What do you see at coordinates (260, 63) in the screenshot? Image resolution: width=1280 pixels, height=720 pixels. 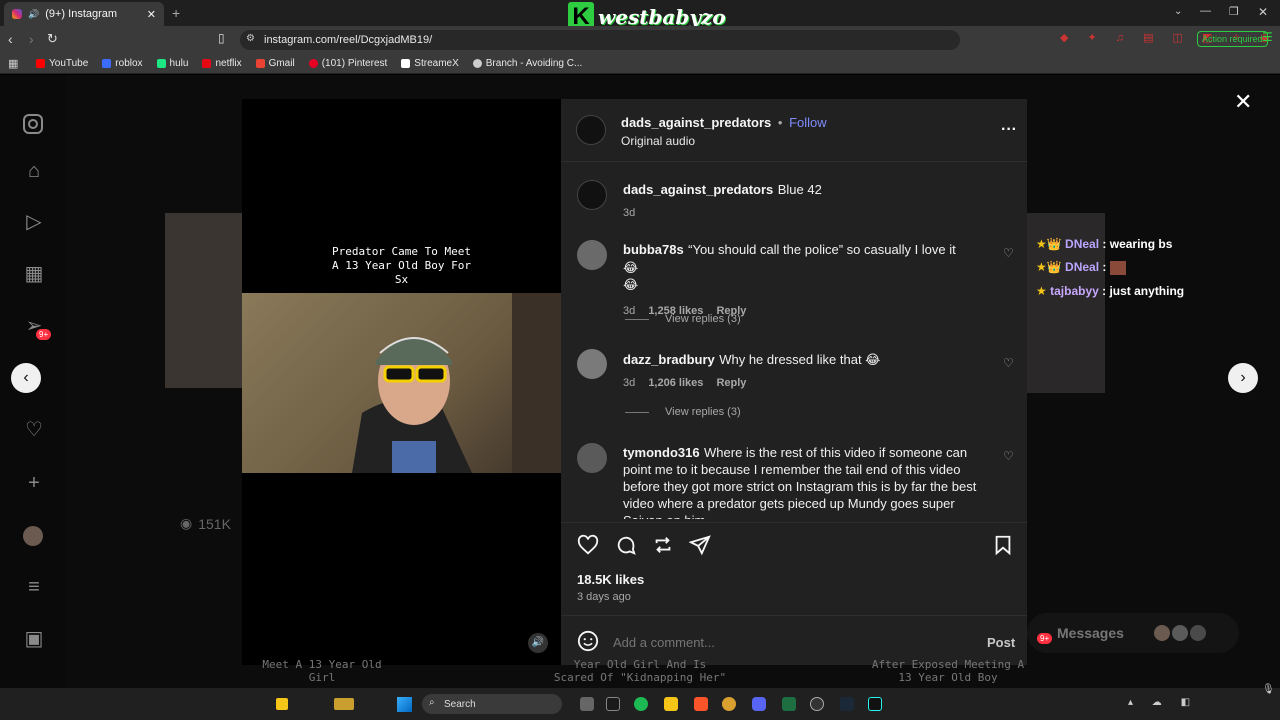 I see `gmail-icon` at bounding box center [260, 63].